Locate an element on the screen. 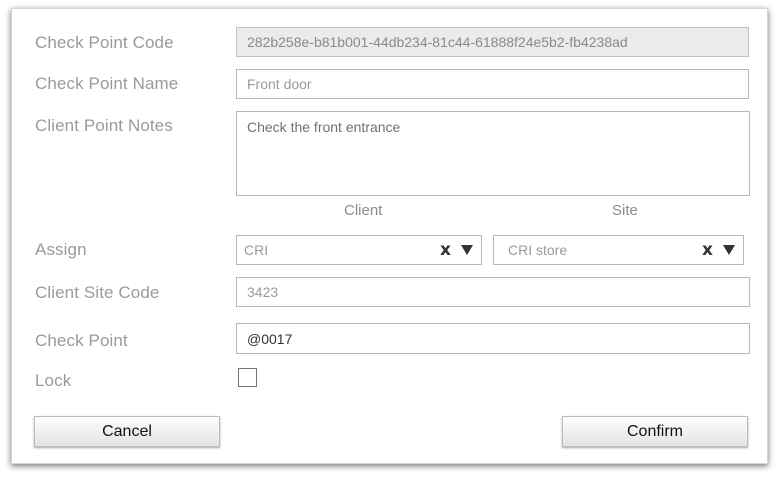  client-site-code-input: 3423 is located at coordinates (493, 292).